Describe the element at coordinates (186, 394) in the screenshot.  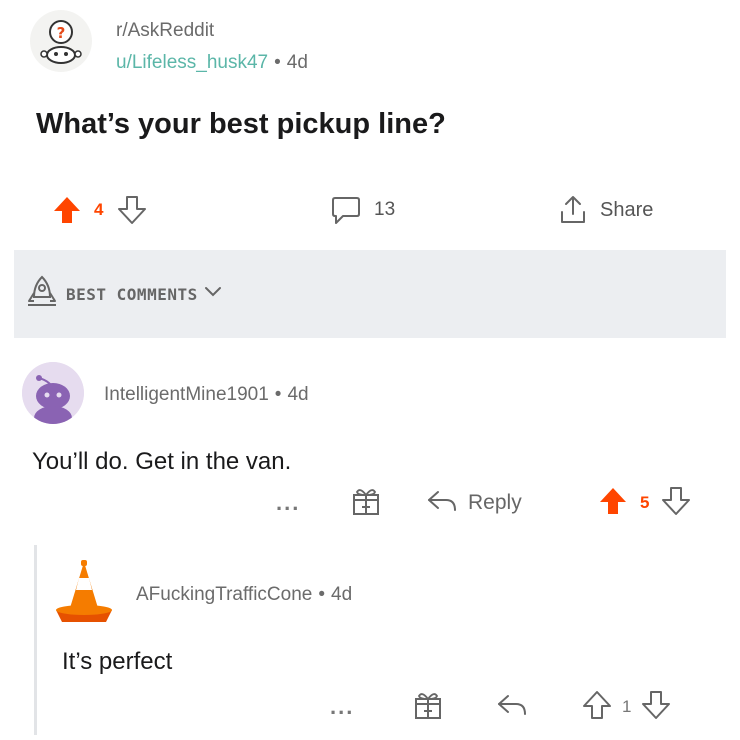
I see `comment-author: IntelligentMine1901` at that location.